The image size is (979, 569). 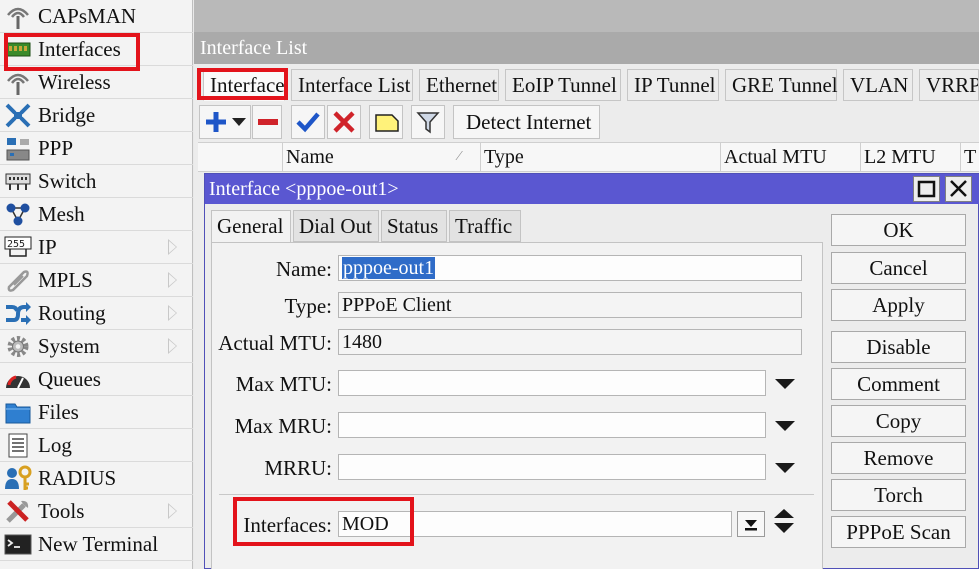 I want to click on interface-table-header: Name ⁄ Type Actual MTU L2 MTU T, so click(x=588, y=157).